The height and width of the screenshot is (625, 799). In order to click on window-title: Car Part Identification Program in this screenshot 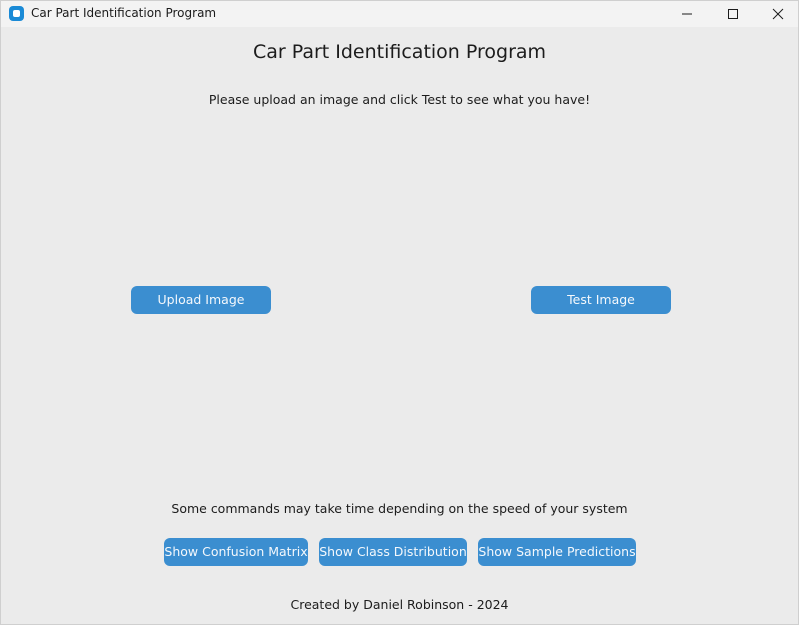, I will do `click(124, 13)`.